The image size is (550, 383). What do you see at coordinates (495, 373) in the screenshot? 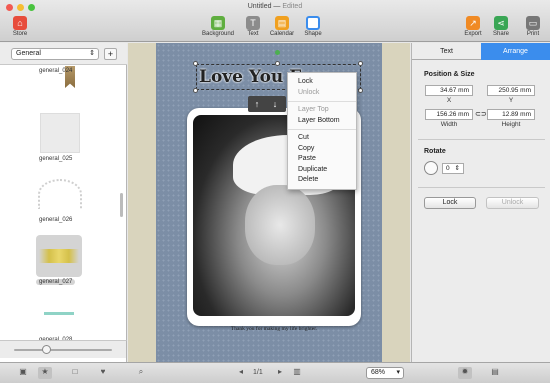
I see `document-icon: ▤` at bounding box center [495, 373].